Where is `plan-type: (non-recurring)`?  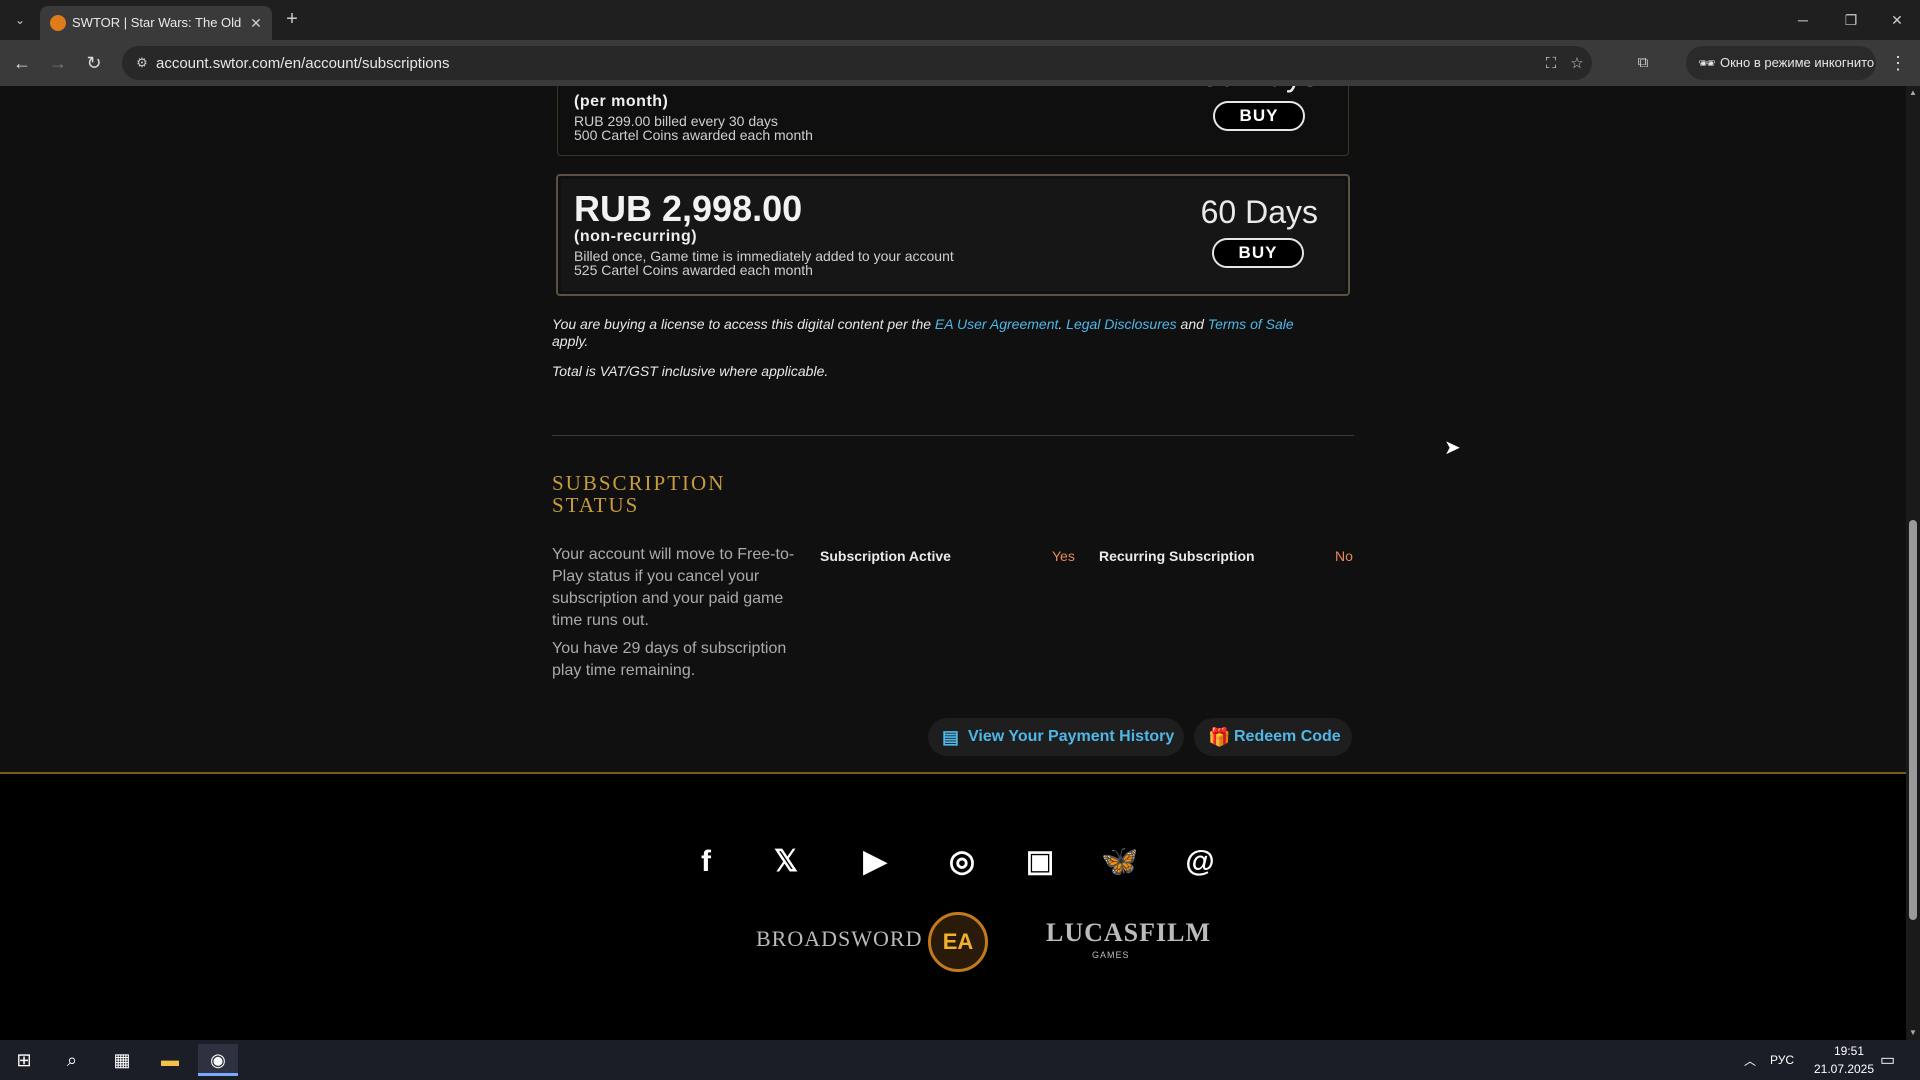 plan-type: (non-recurring) is located at coordinates (636, 236).